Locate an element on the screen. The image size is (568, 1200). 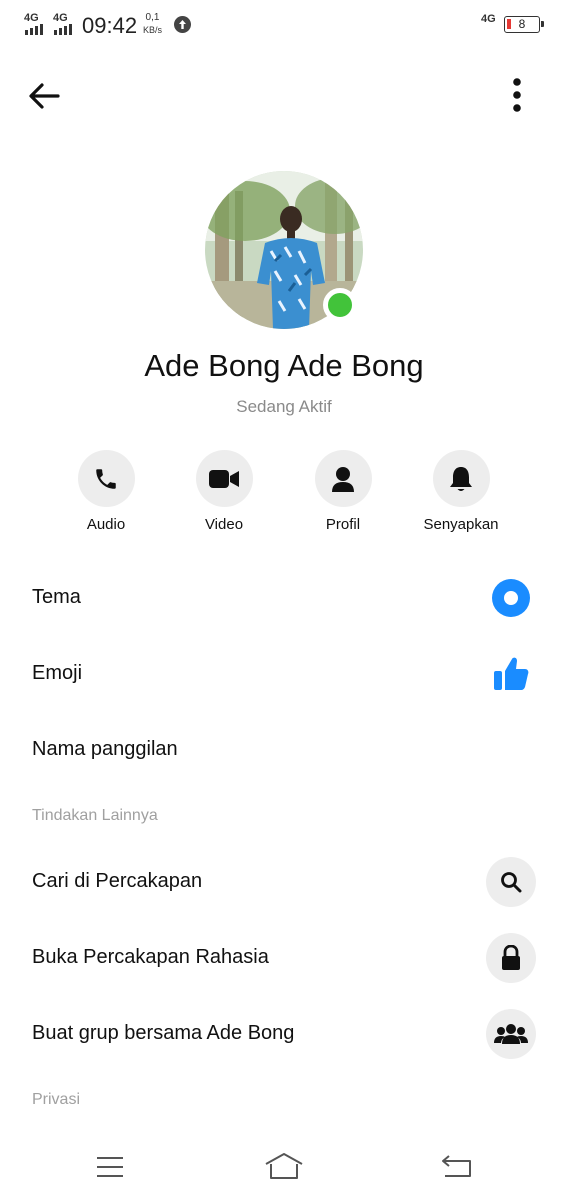
network-type-right: 4G is located at coordinates (488, 19).